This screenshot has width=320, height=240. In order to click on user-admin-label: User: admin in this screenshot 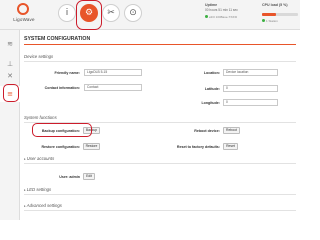, I will do `click(69, 177)`.